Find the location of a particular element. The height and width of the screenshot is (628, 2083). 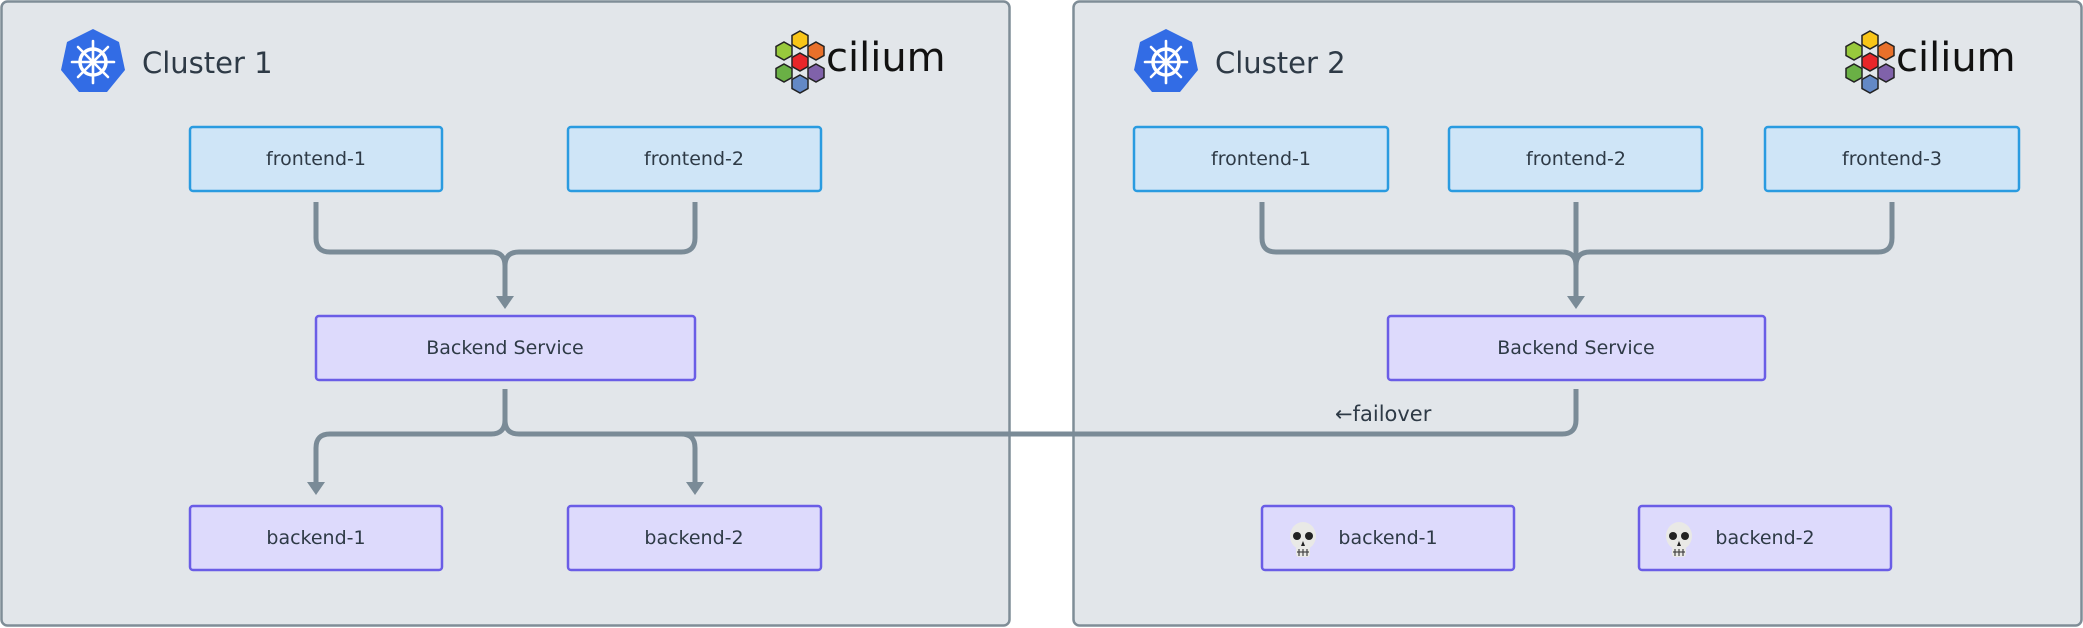

cluster-title: Cluster 1 is located at coordinates (207, 63).